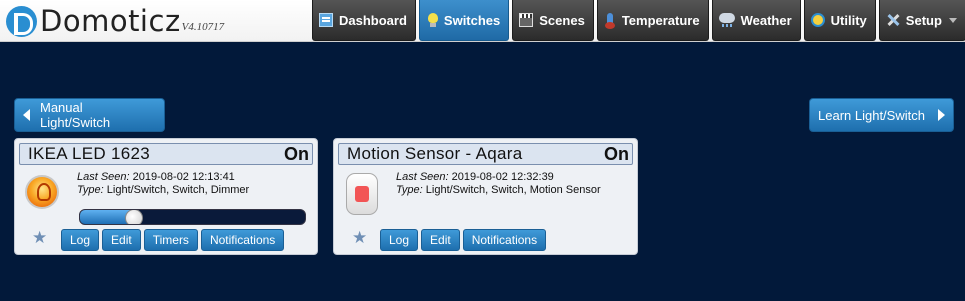 Image resolution: width=965 pixels, height=301 pixels. What do you see at coordinates (609, 21) in the screenshot?
I see `thermometer-icon` at bounding box center [609, 21].